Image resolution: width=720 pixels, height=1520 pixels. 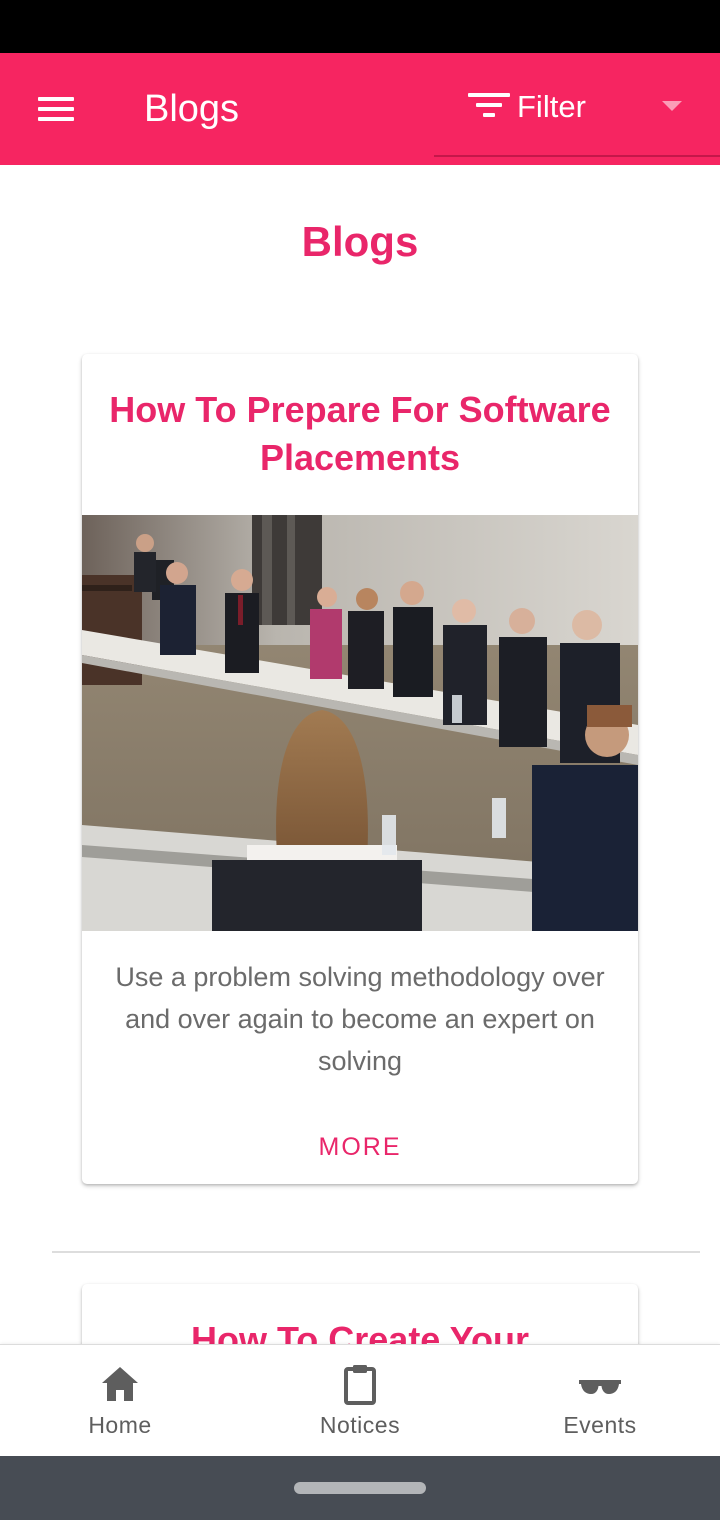 I want to click on sunglasses-icon, so click(x=600, y=1387).